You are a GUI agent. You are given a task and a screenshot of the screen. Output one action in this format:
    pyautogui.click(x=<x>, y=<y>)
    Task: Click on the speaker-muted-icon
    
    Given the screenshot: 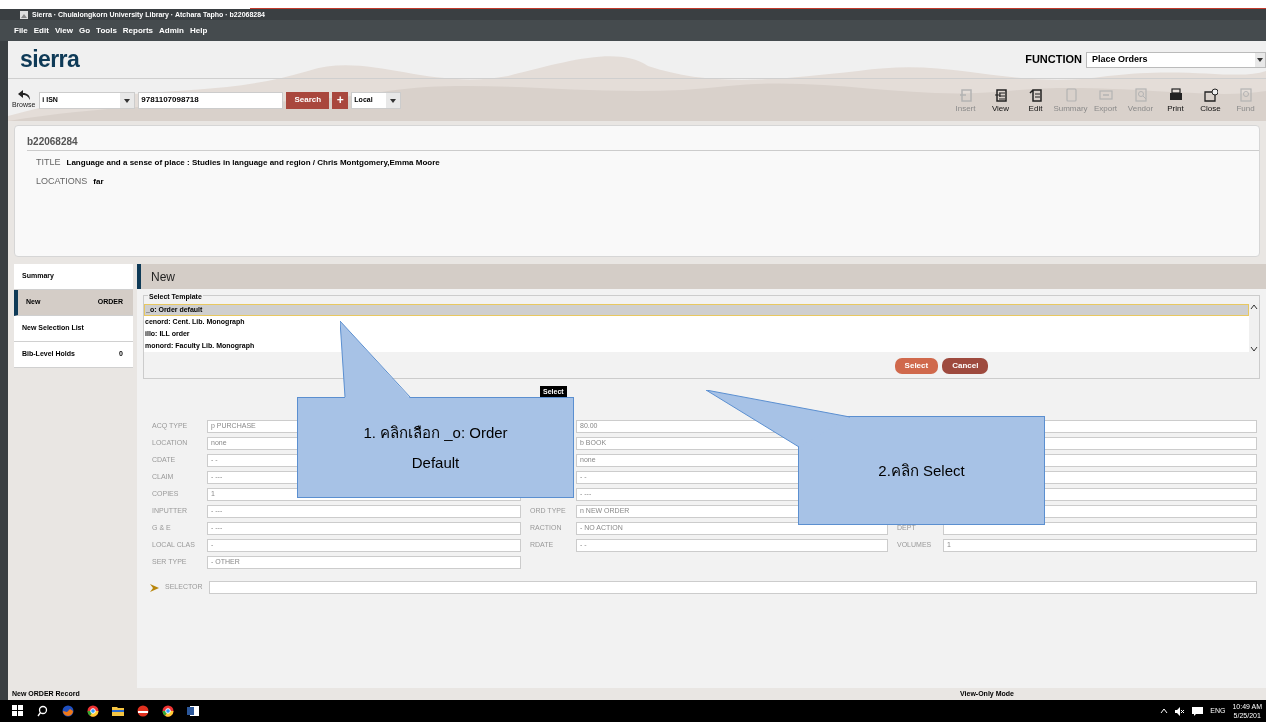 What is the action you would take?
    pyautogui.click(x=1180, y=711)
    